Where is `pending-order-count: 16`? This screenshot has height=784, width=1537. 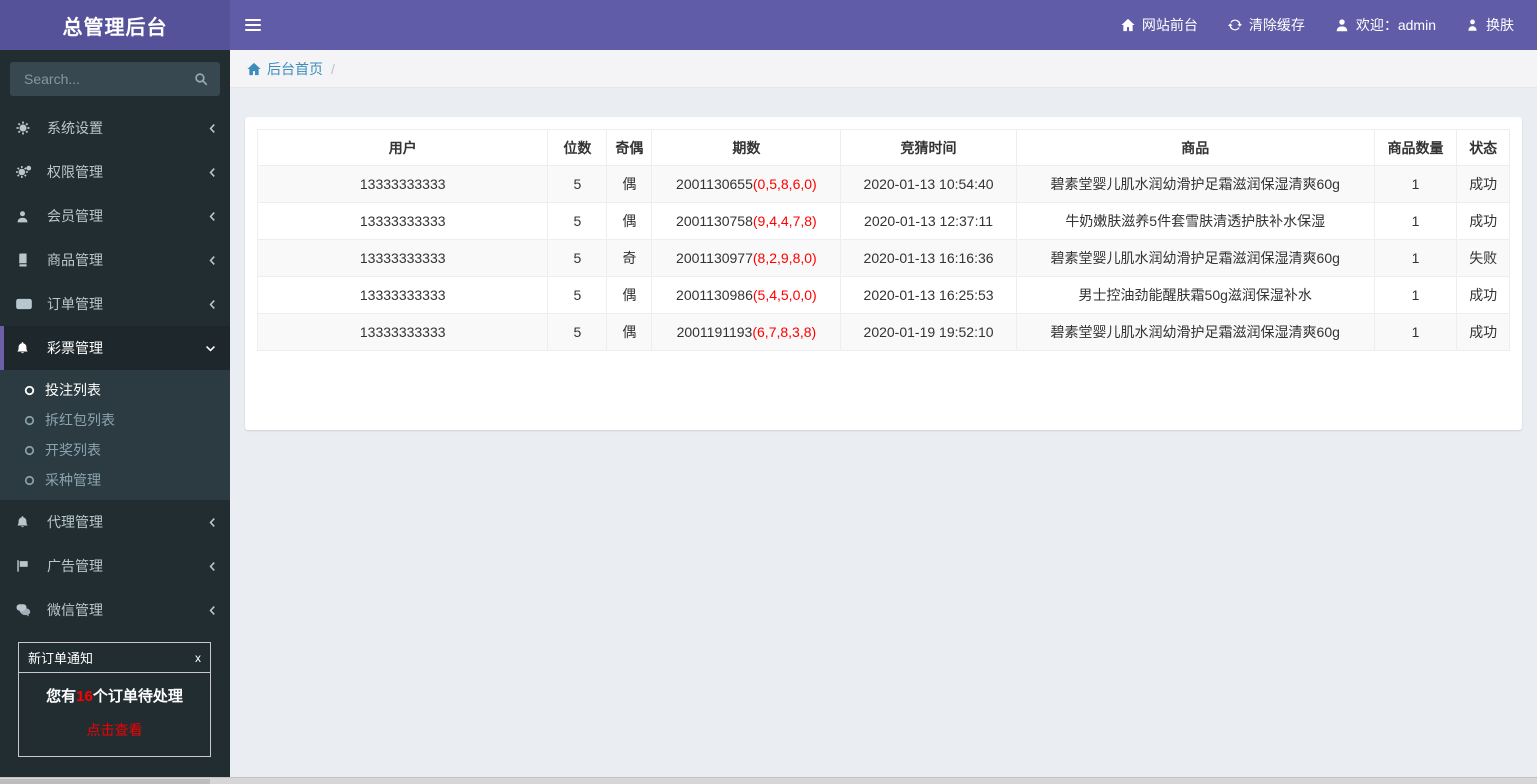
pending-order-count: 16 is located at coordinates (84, 696).